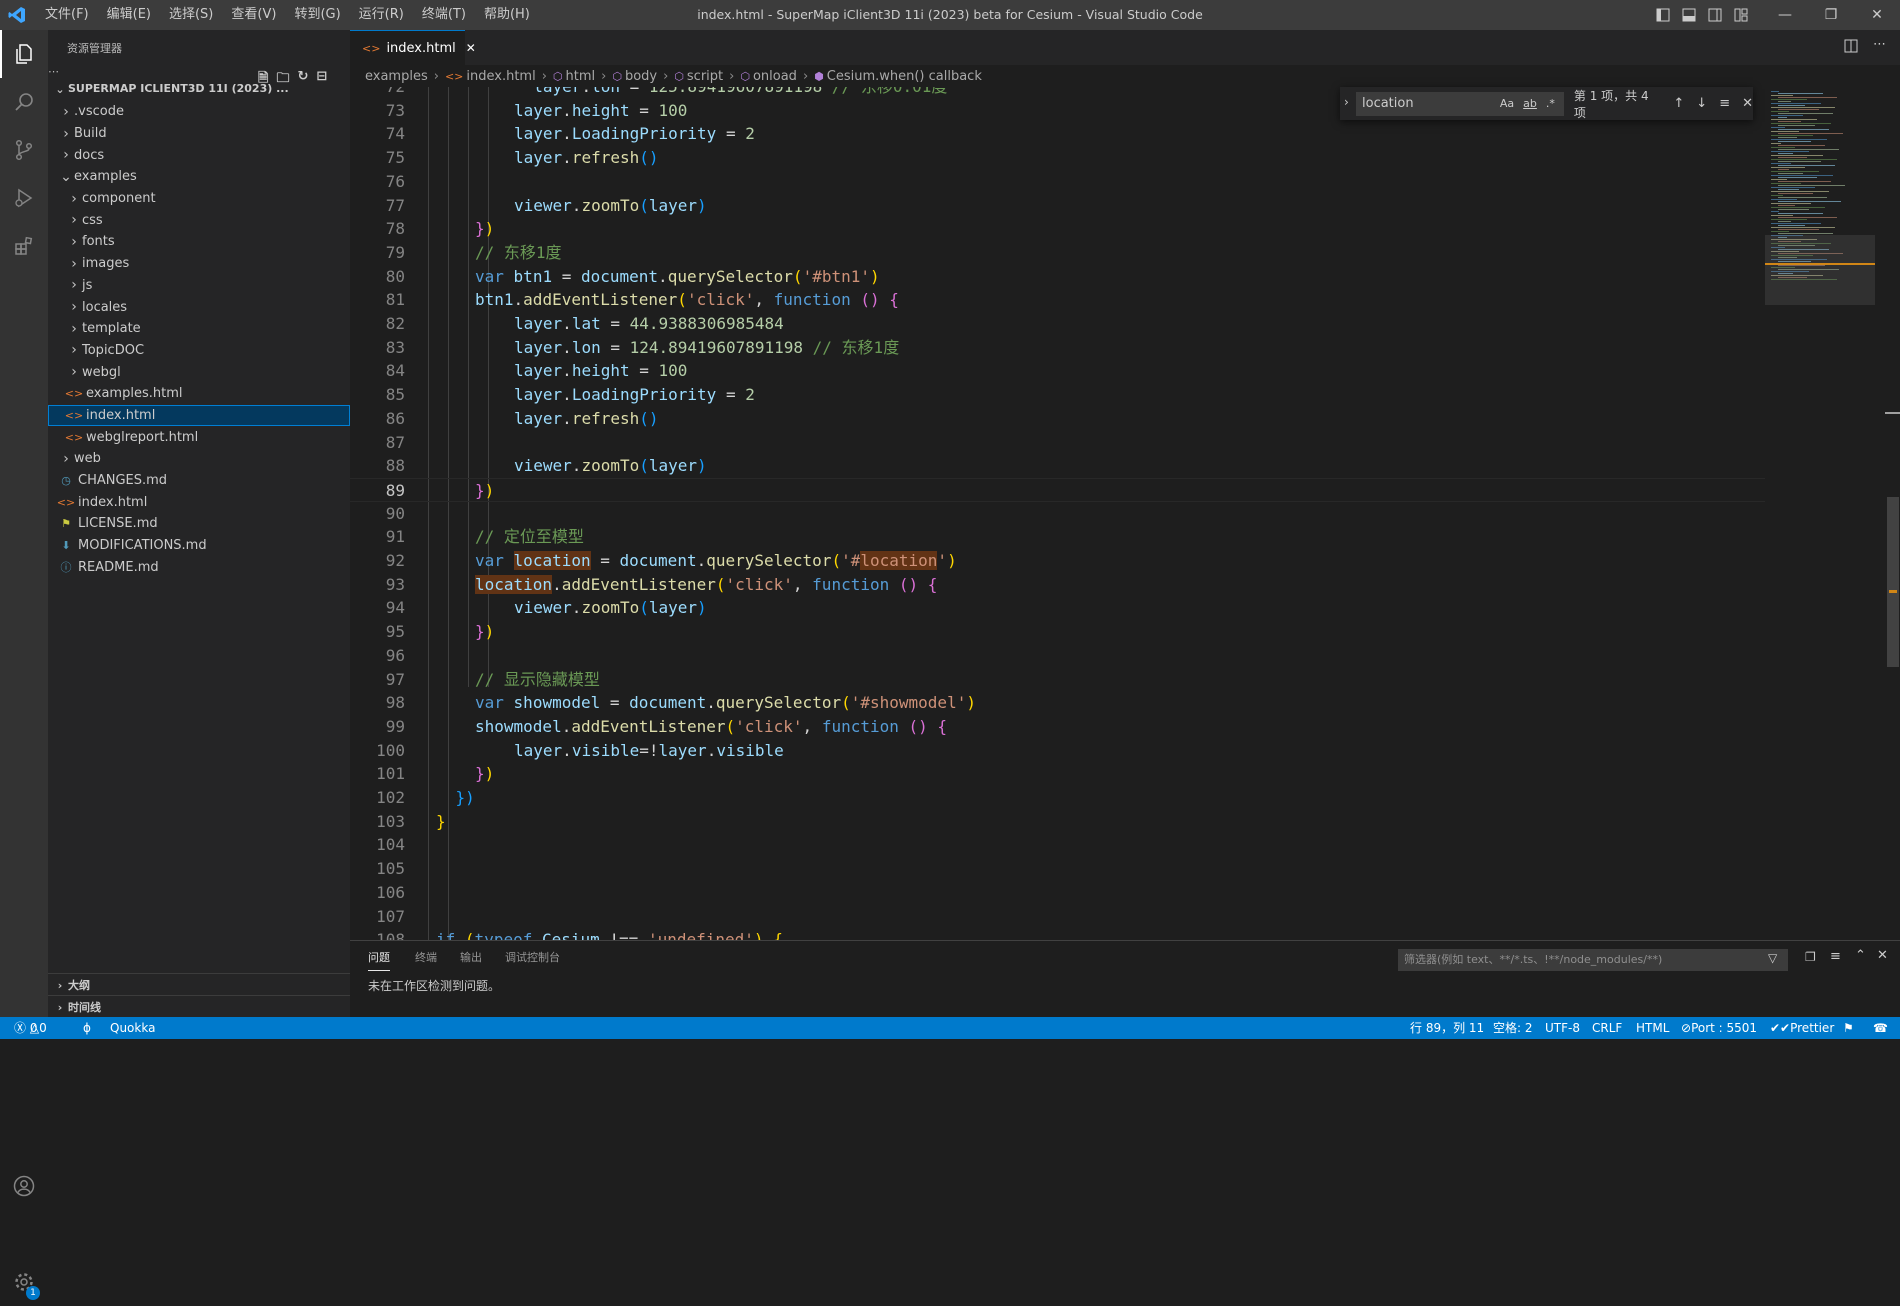 This screenshot has width=1900, height=1306. I want to click on menu-item: 终端(T), so click(444, 15).